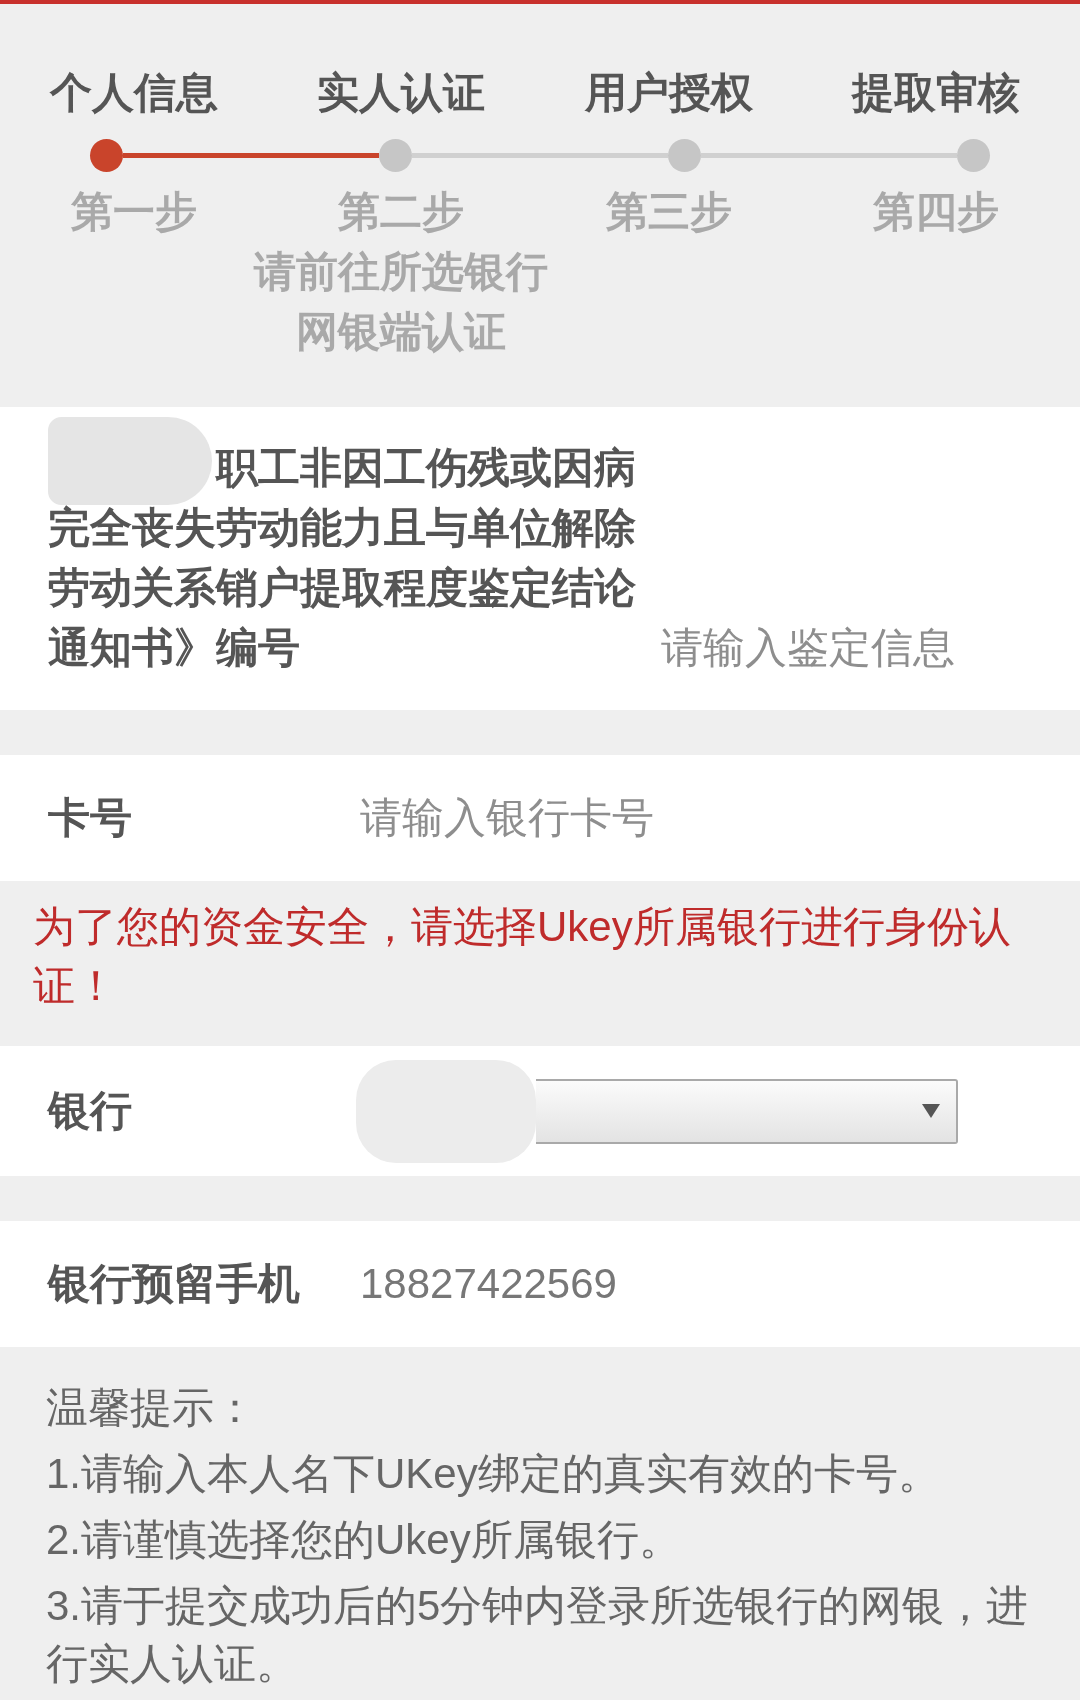 This screenshot has width=1080, height=1700. Describe the element at coordinates (151, 1408) in the screenshot. I see `tips-title: 温馨提示：` at that location.